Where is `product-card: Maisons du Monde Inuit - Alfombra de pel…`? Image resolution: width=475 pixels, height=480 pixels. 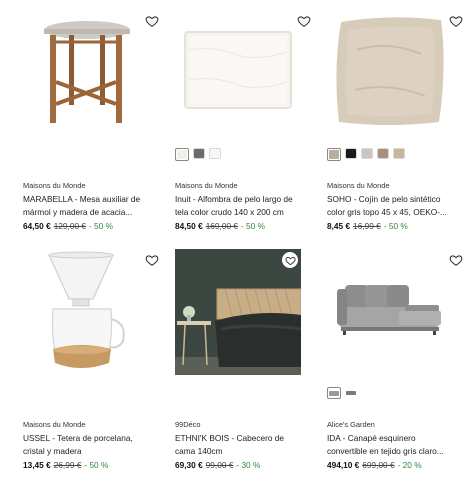 product-card: Maisons du Monde Inuit - Alfombra de pel… is located at coordinates (244, 120).